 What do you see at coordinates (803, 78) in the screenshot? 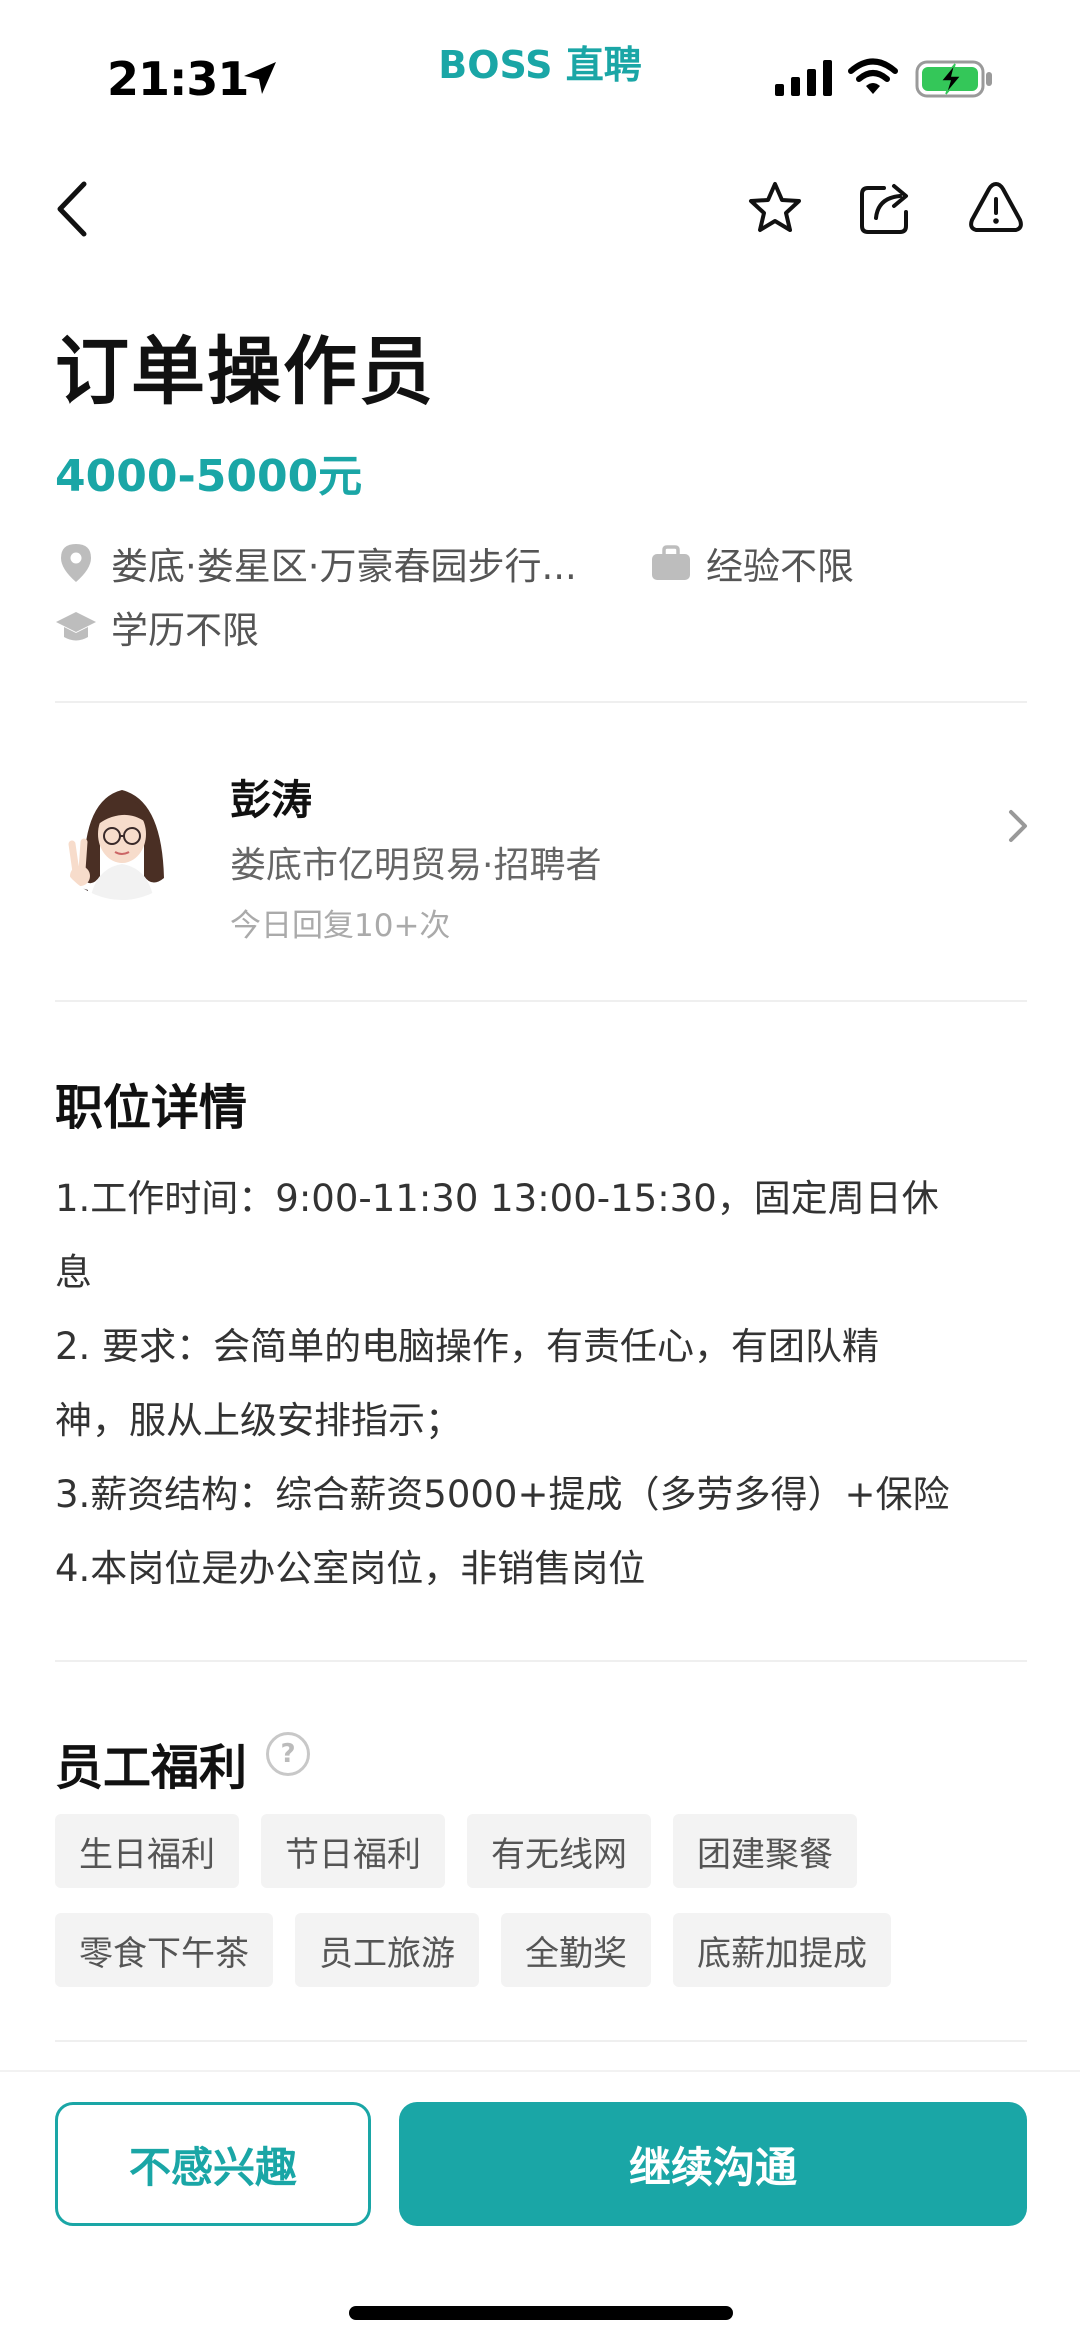
I see `signal-icon` at bounding box center [803, 78].